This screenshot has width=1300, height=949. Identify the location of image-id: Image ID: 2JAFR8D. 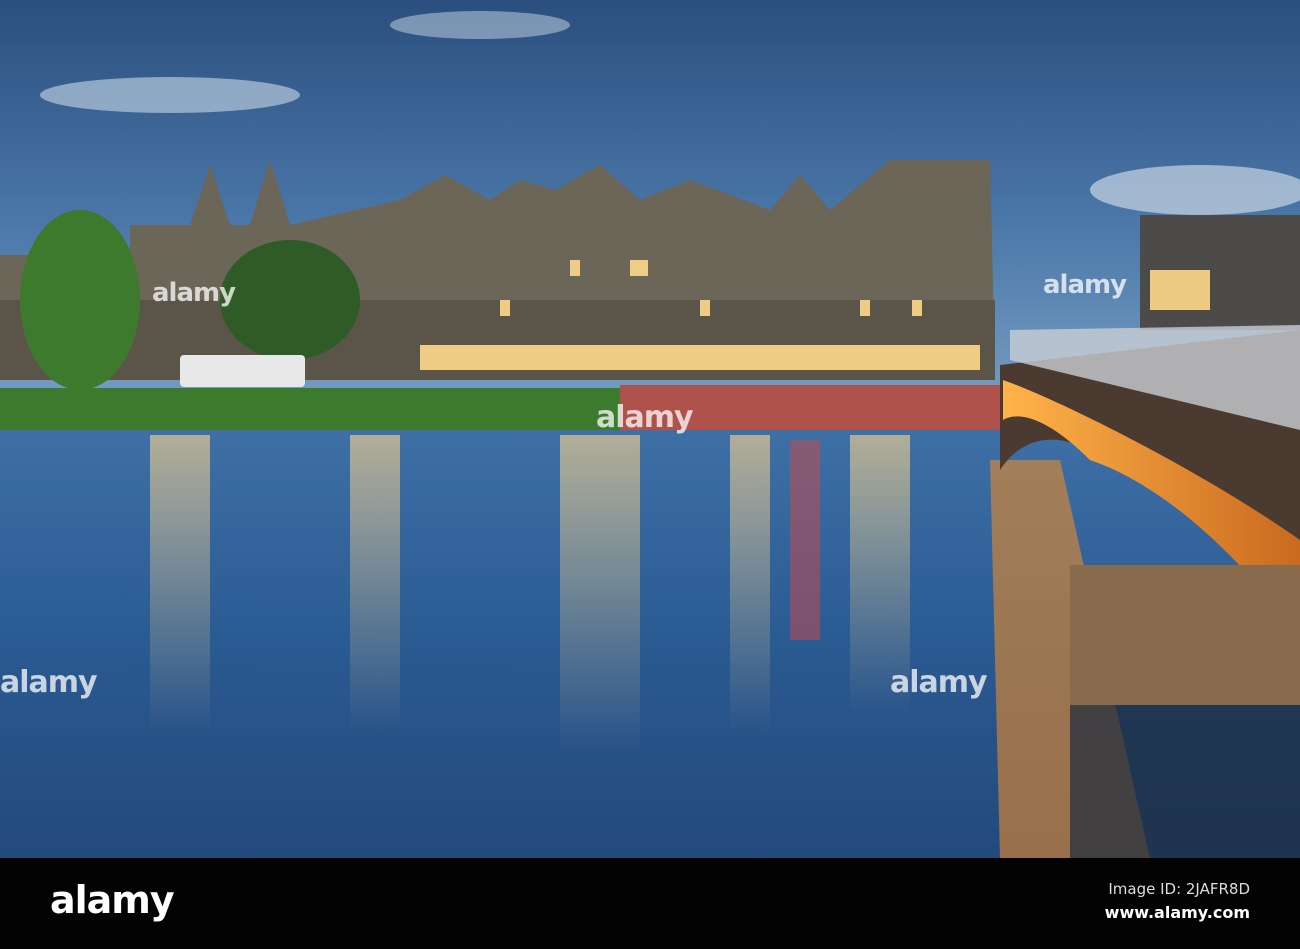
(1179, 889).